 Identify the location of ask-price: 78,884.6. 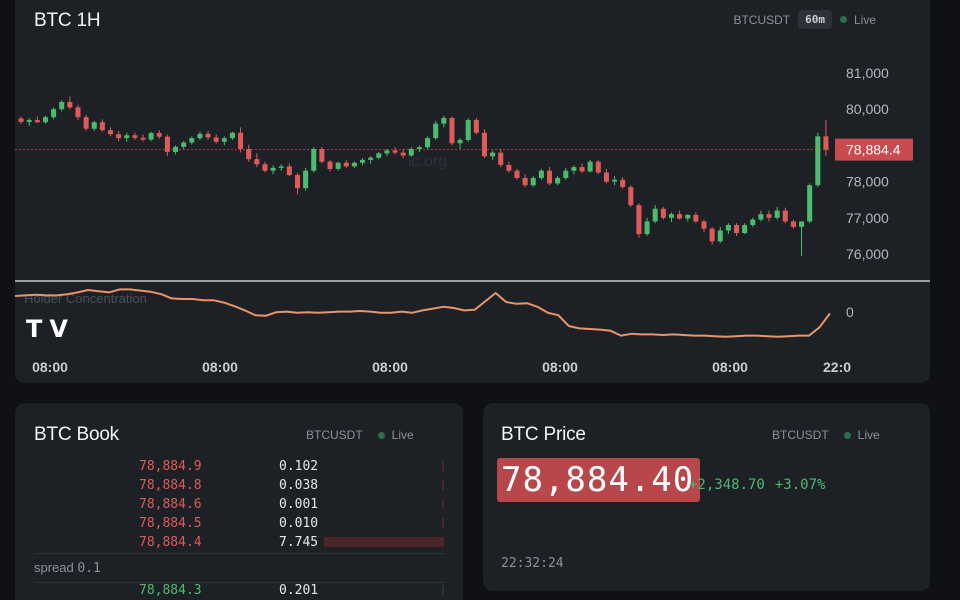
(170, 504).